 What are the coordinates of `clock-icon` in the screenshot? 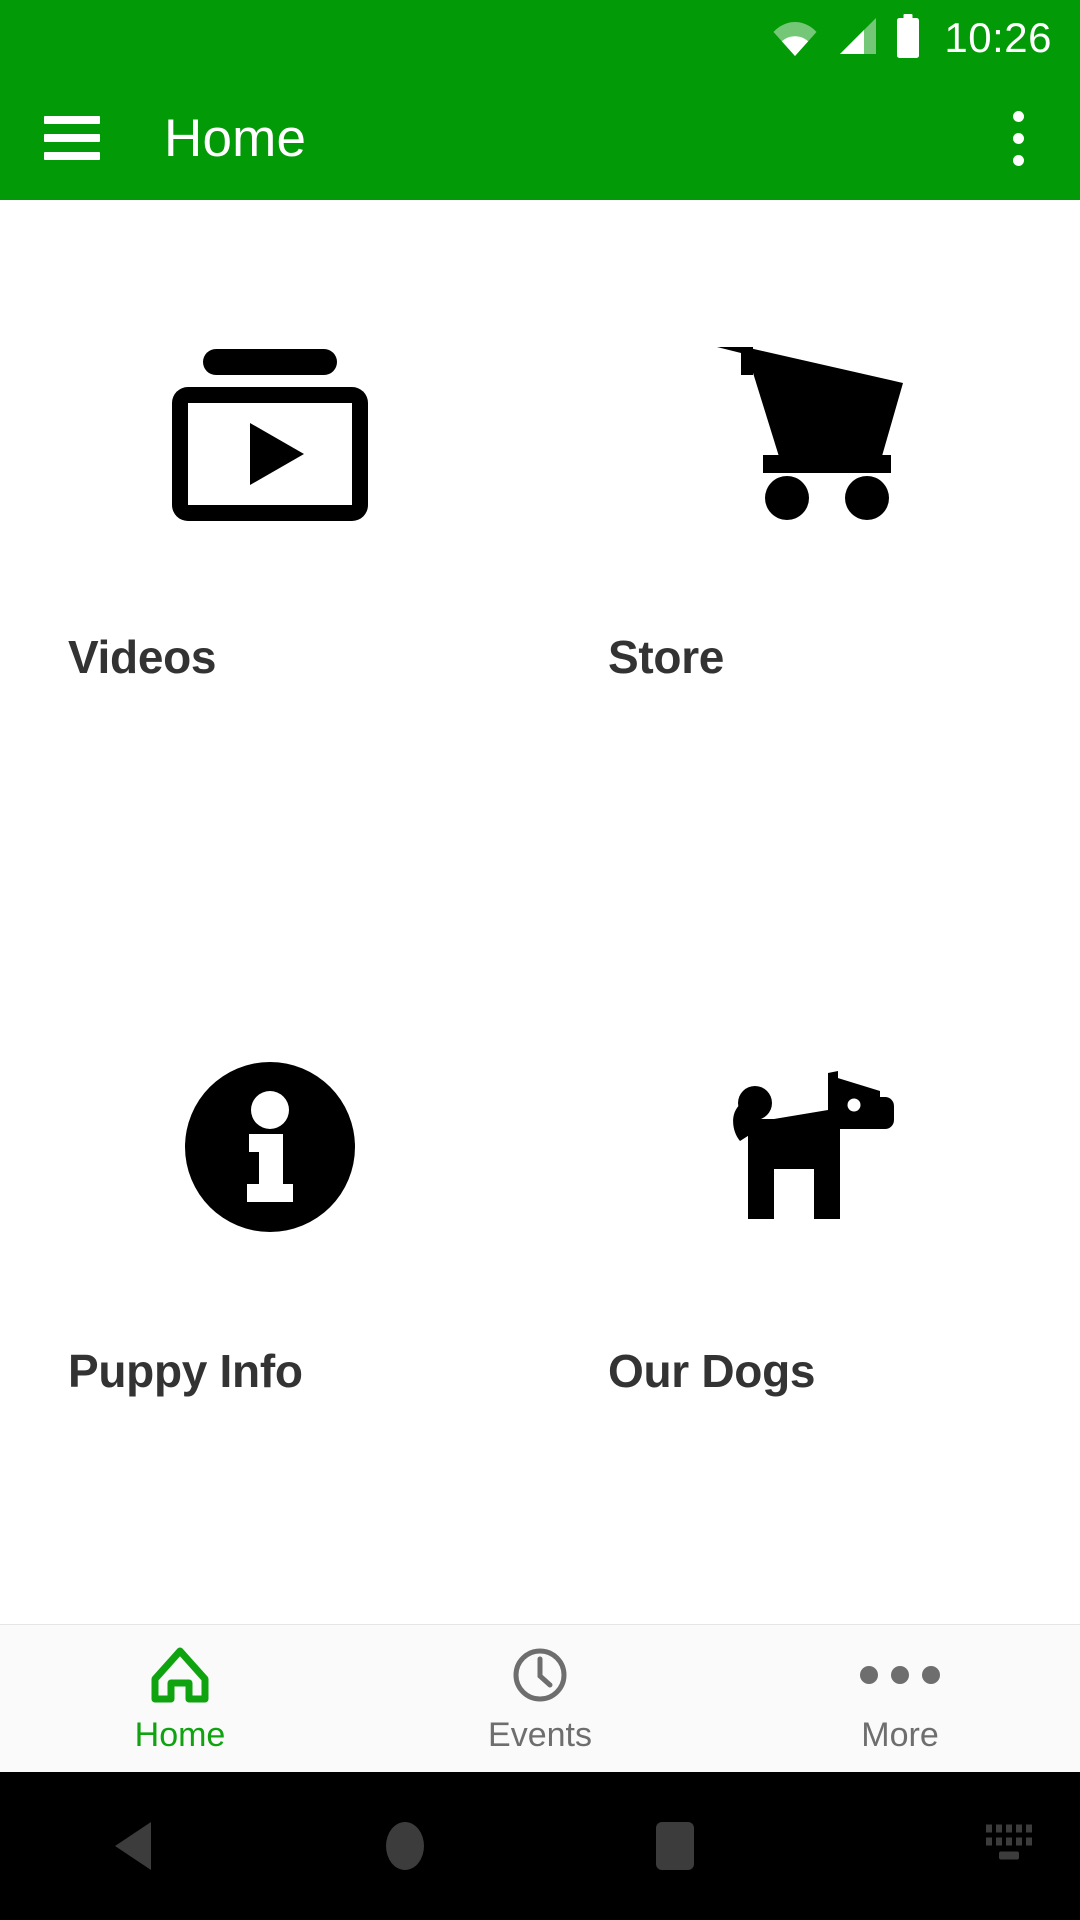 It's located at (540, 1675).